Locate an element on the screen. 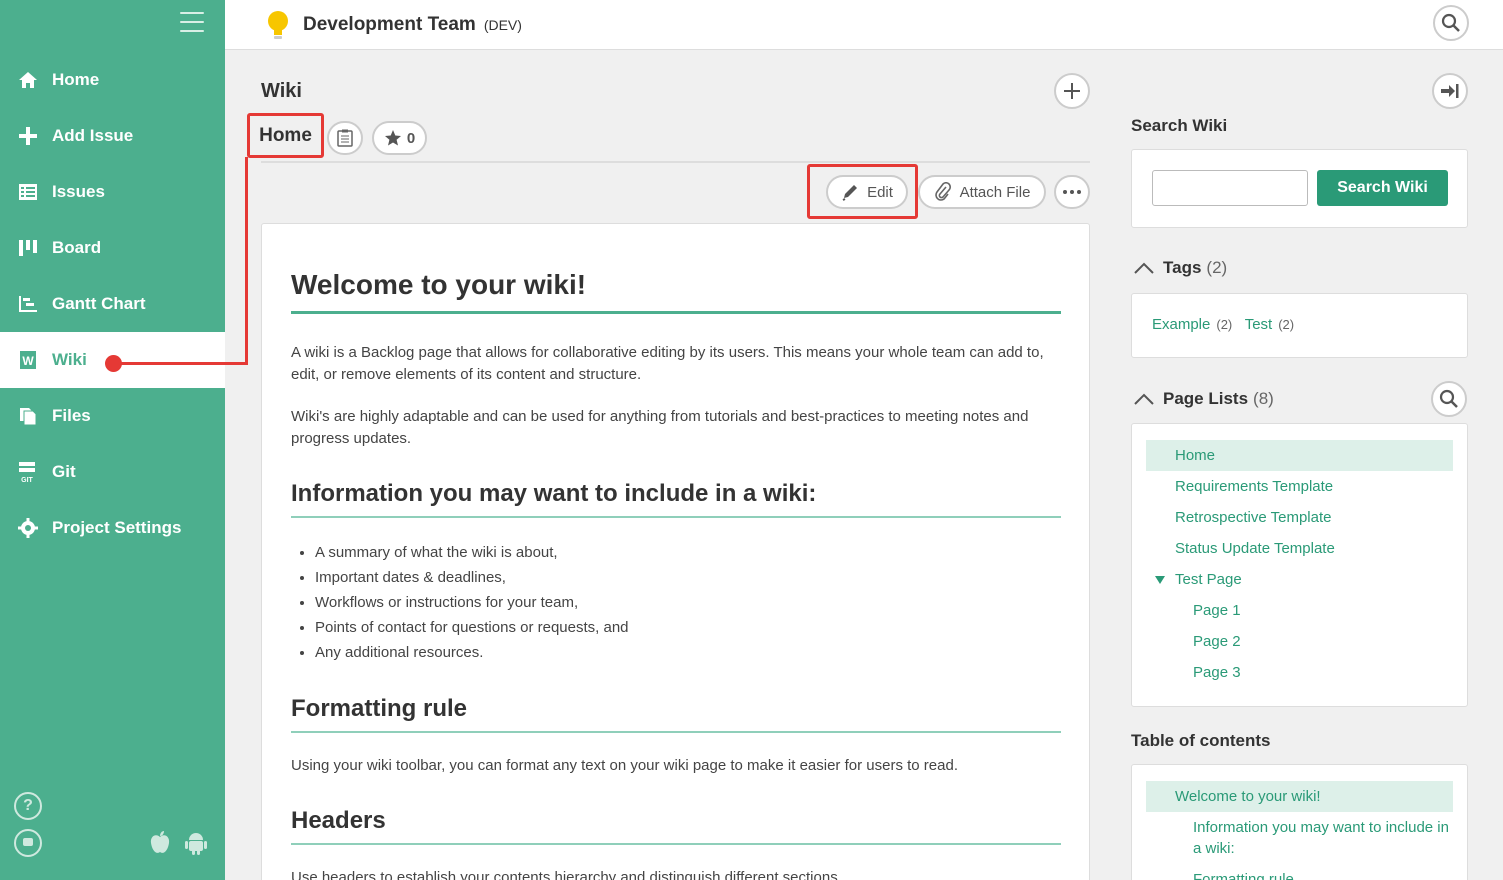 This screenshot has width=1503, height=880. svg-text: W is located at coordinates (28, 361).